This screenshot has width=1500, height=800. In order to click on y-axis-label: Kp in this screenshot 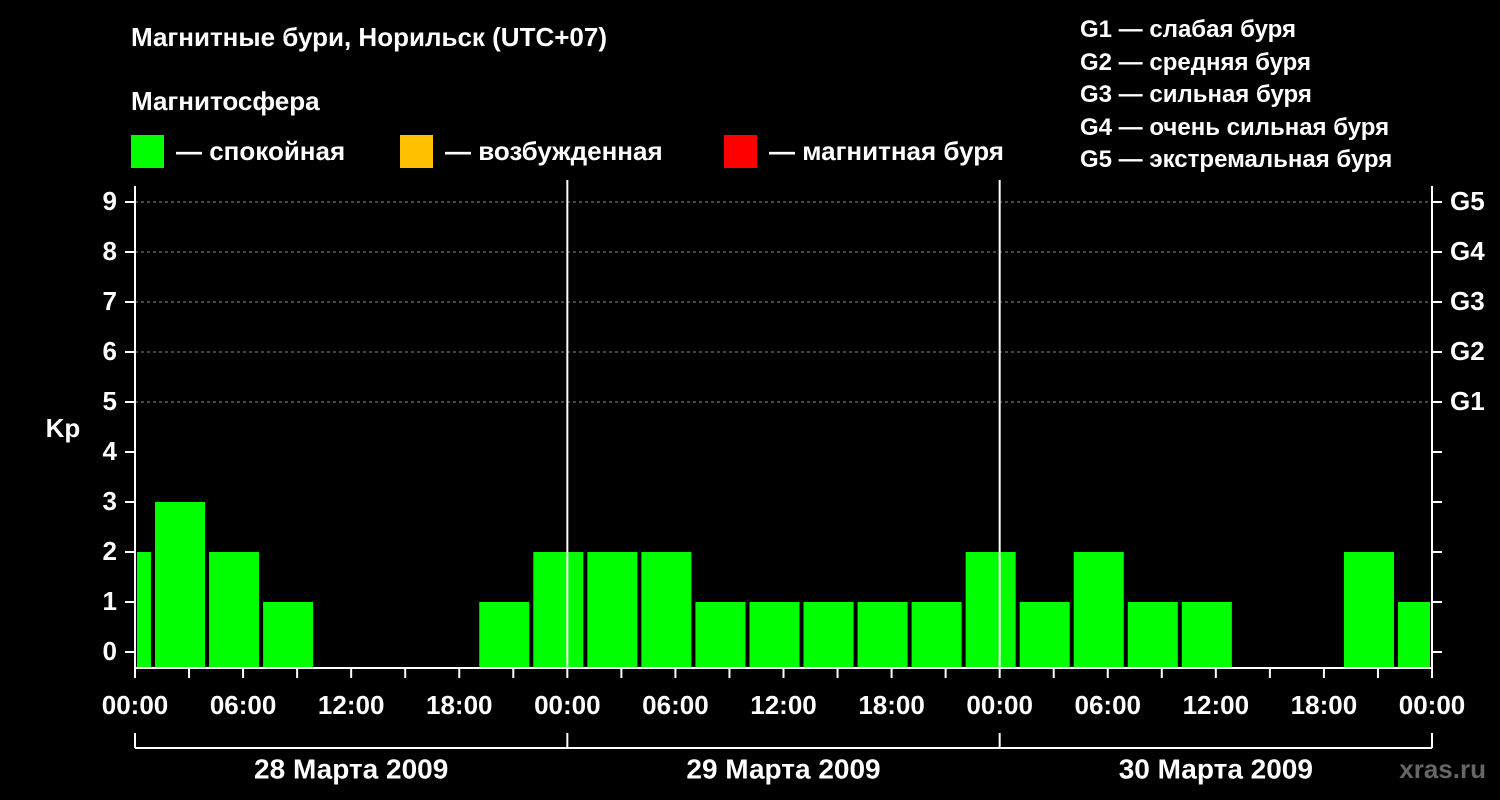, I will do `click(63, 428)`.